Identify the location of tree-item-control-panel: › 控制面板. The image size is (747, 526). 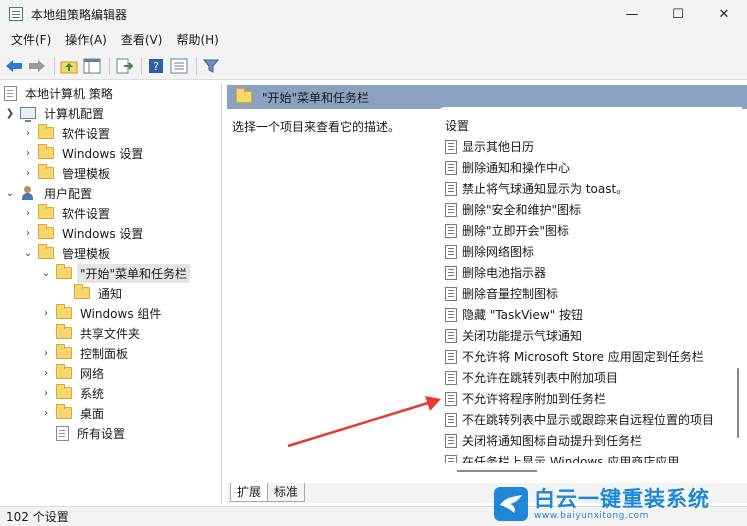
(85, 353).